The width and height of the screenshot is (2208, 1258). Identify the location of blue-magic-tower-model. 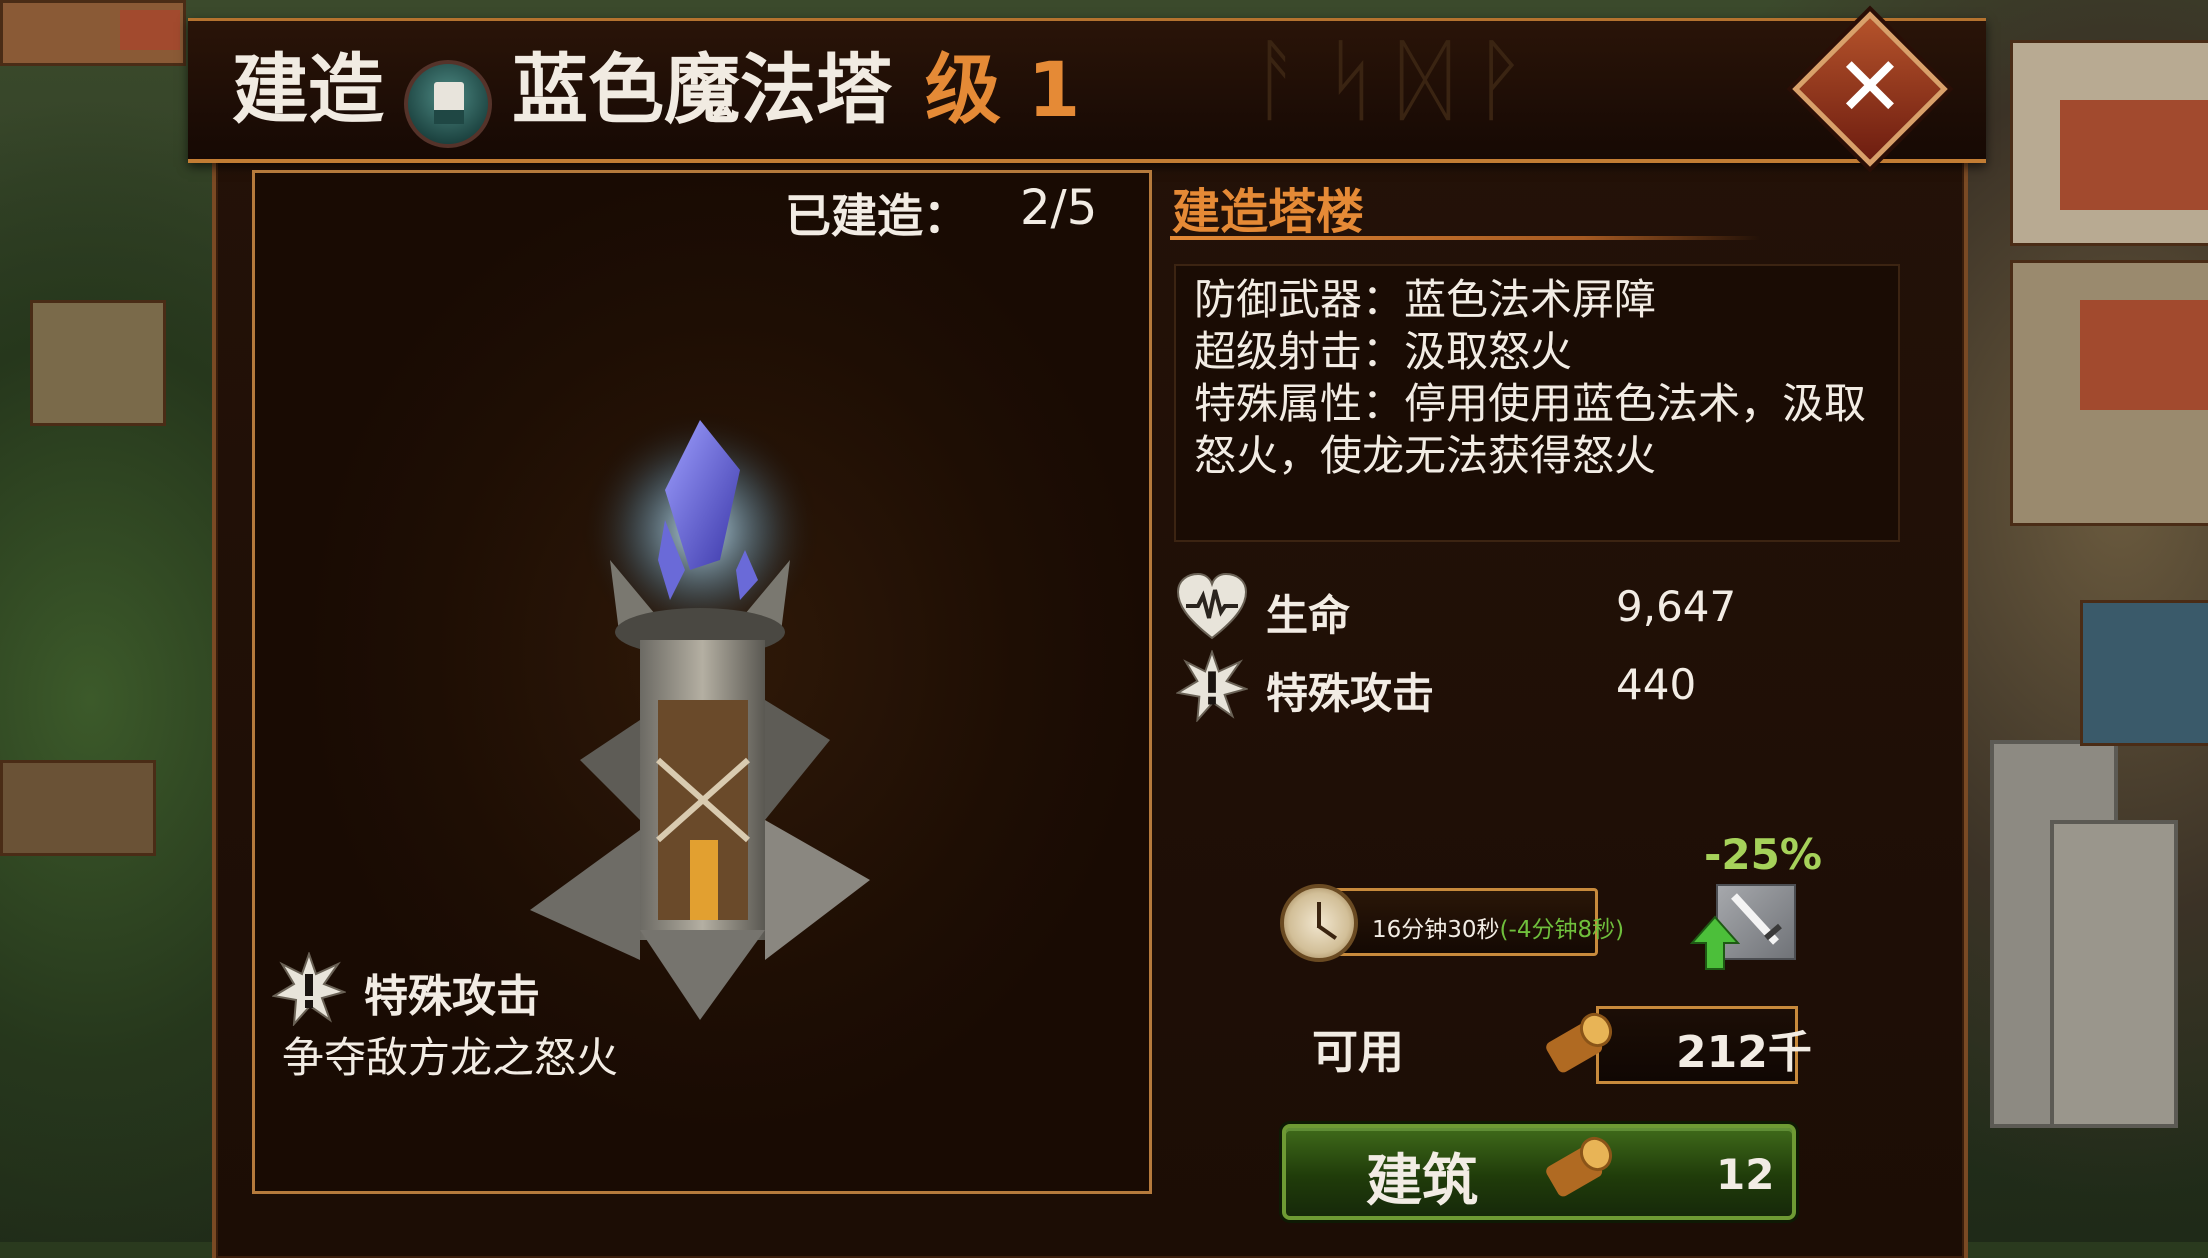
(700, 715).